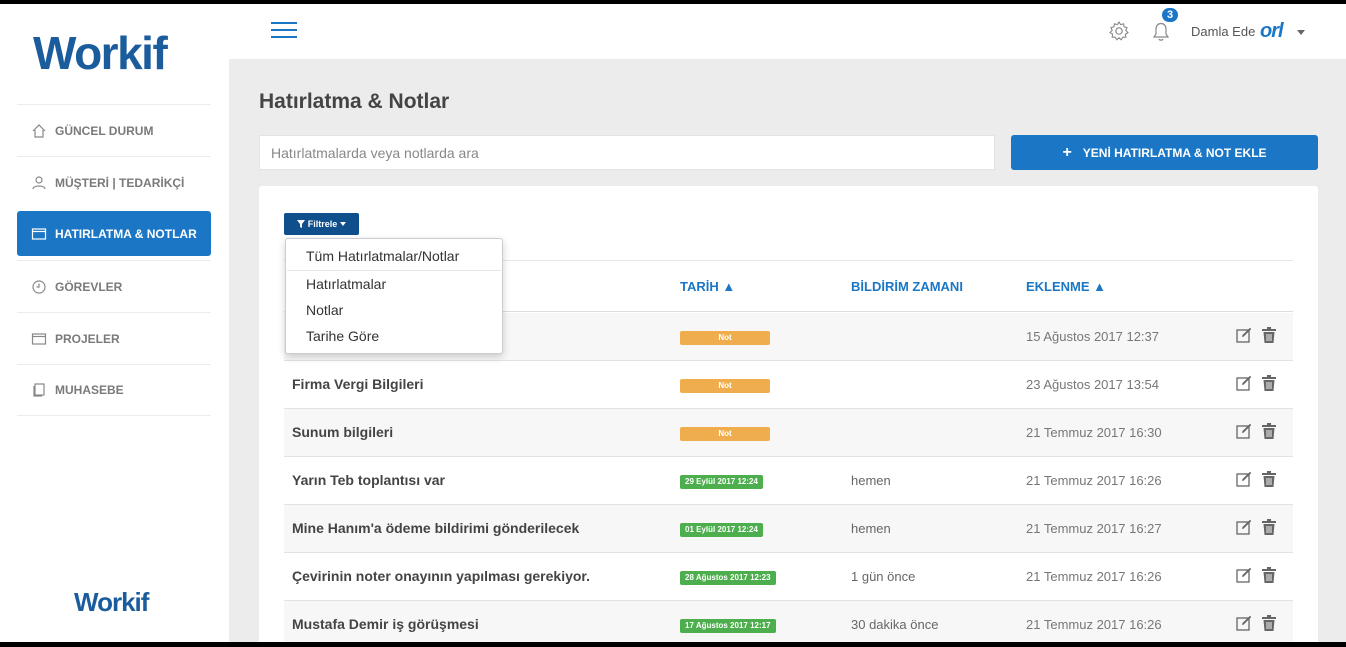 The image size is (1346, 647). I want to click on sidebar-item-projeler: PROJELER, so click(114, 338).